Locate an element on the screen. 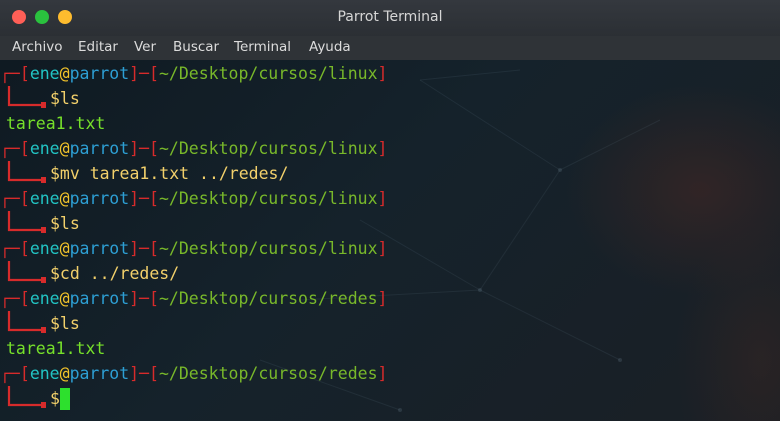 The height and width of the screenshot is (421, 780). menu-ayuda: Ayuda is located at coordinates (330, 47).